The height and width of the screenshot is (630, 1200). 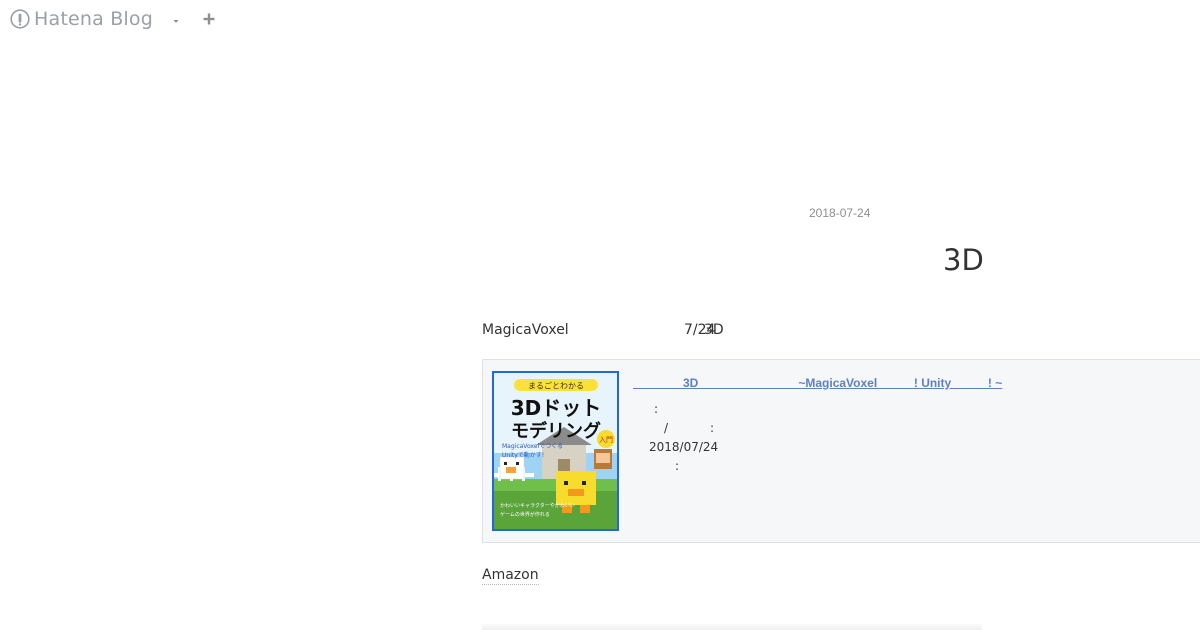 I want to click on hatena-blog-logo: Hatena Blog, so click(x=81, y=19).